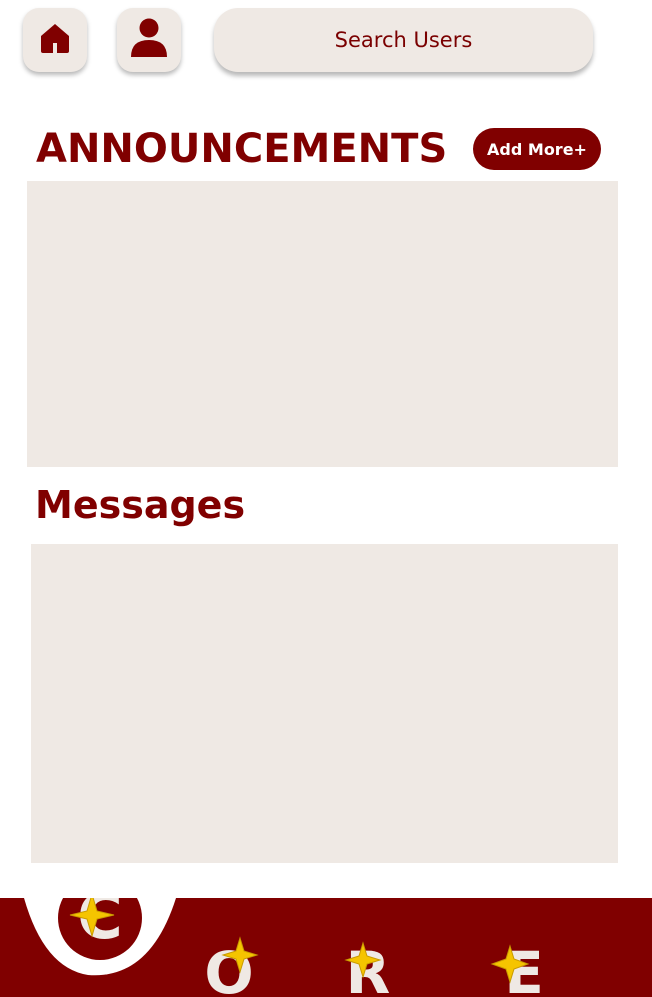 The image size is (652, 997). I want to click on letter-c: C, so click(100, 925).